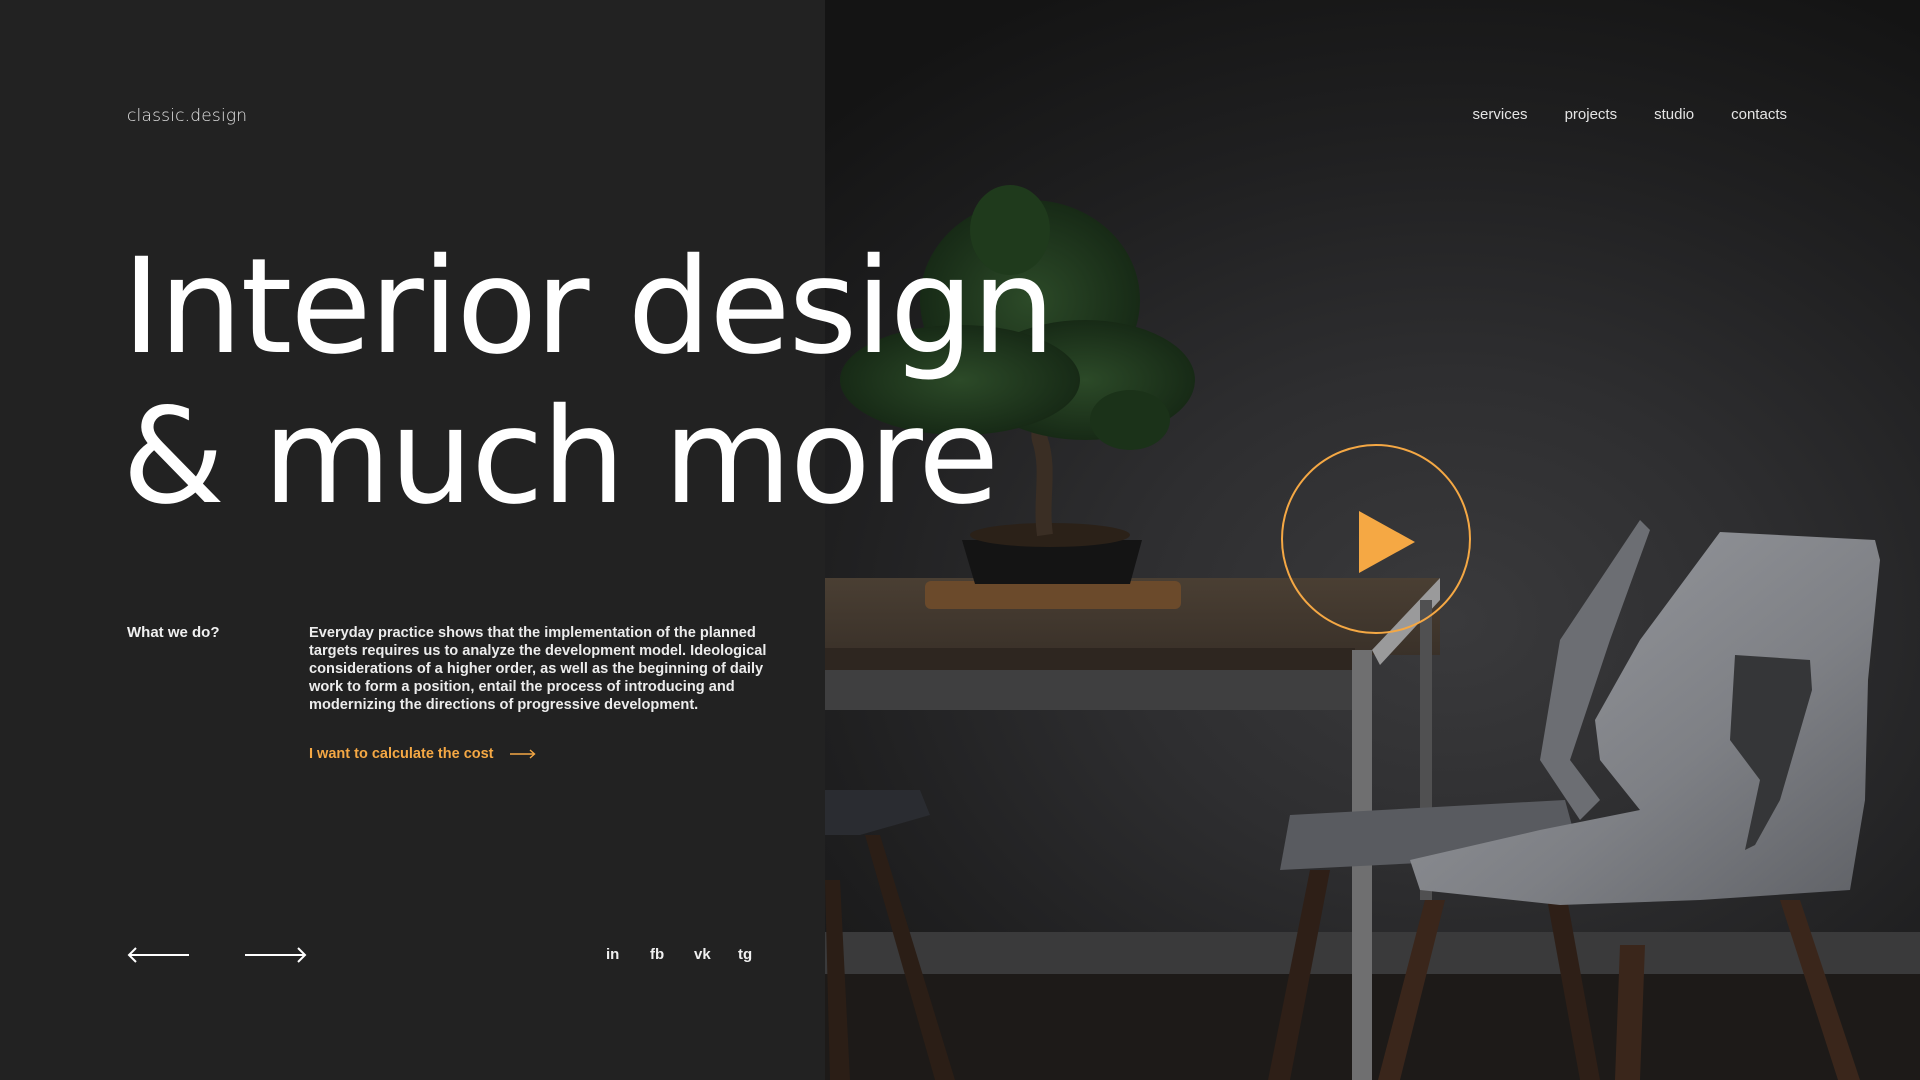  Describe the element at coordinates (1090, 690) in the screenshot. I see `table-apron` at that location.